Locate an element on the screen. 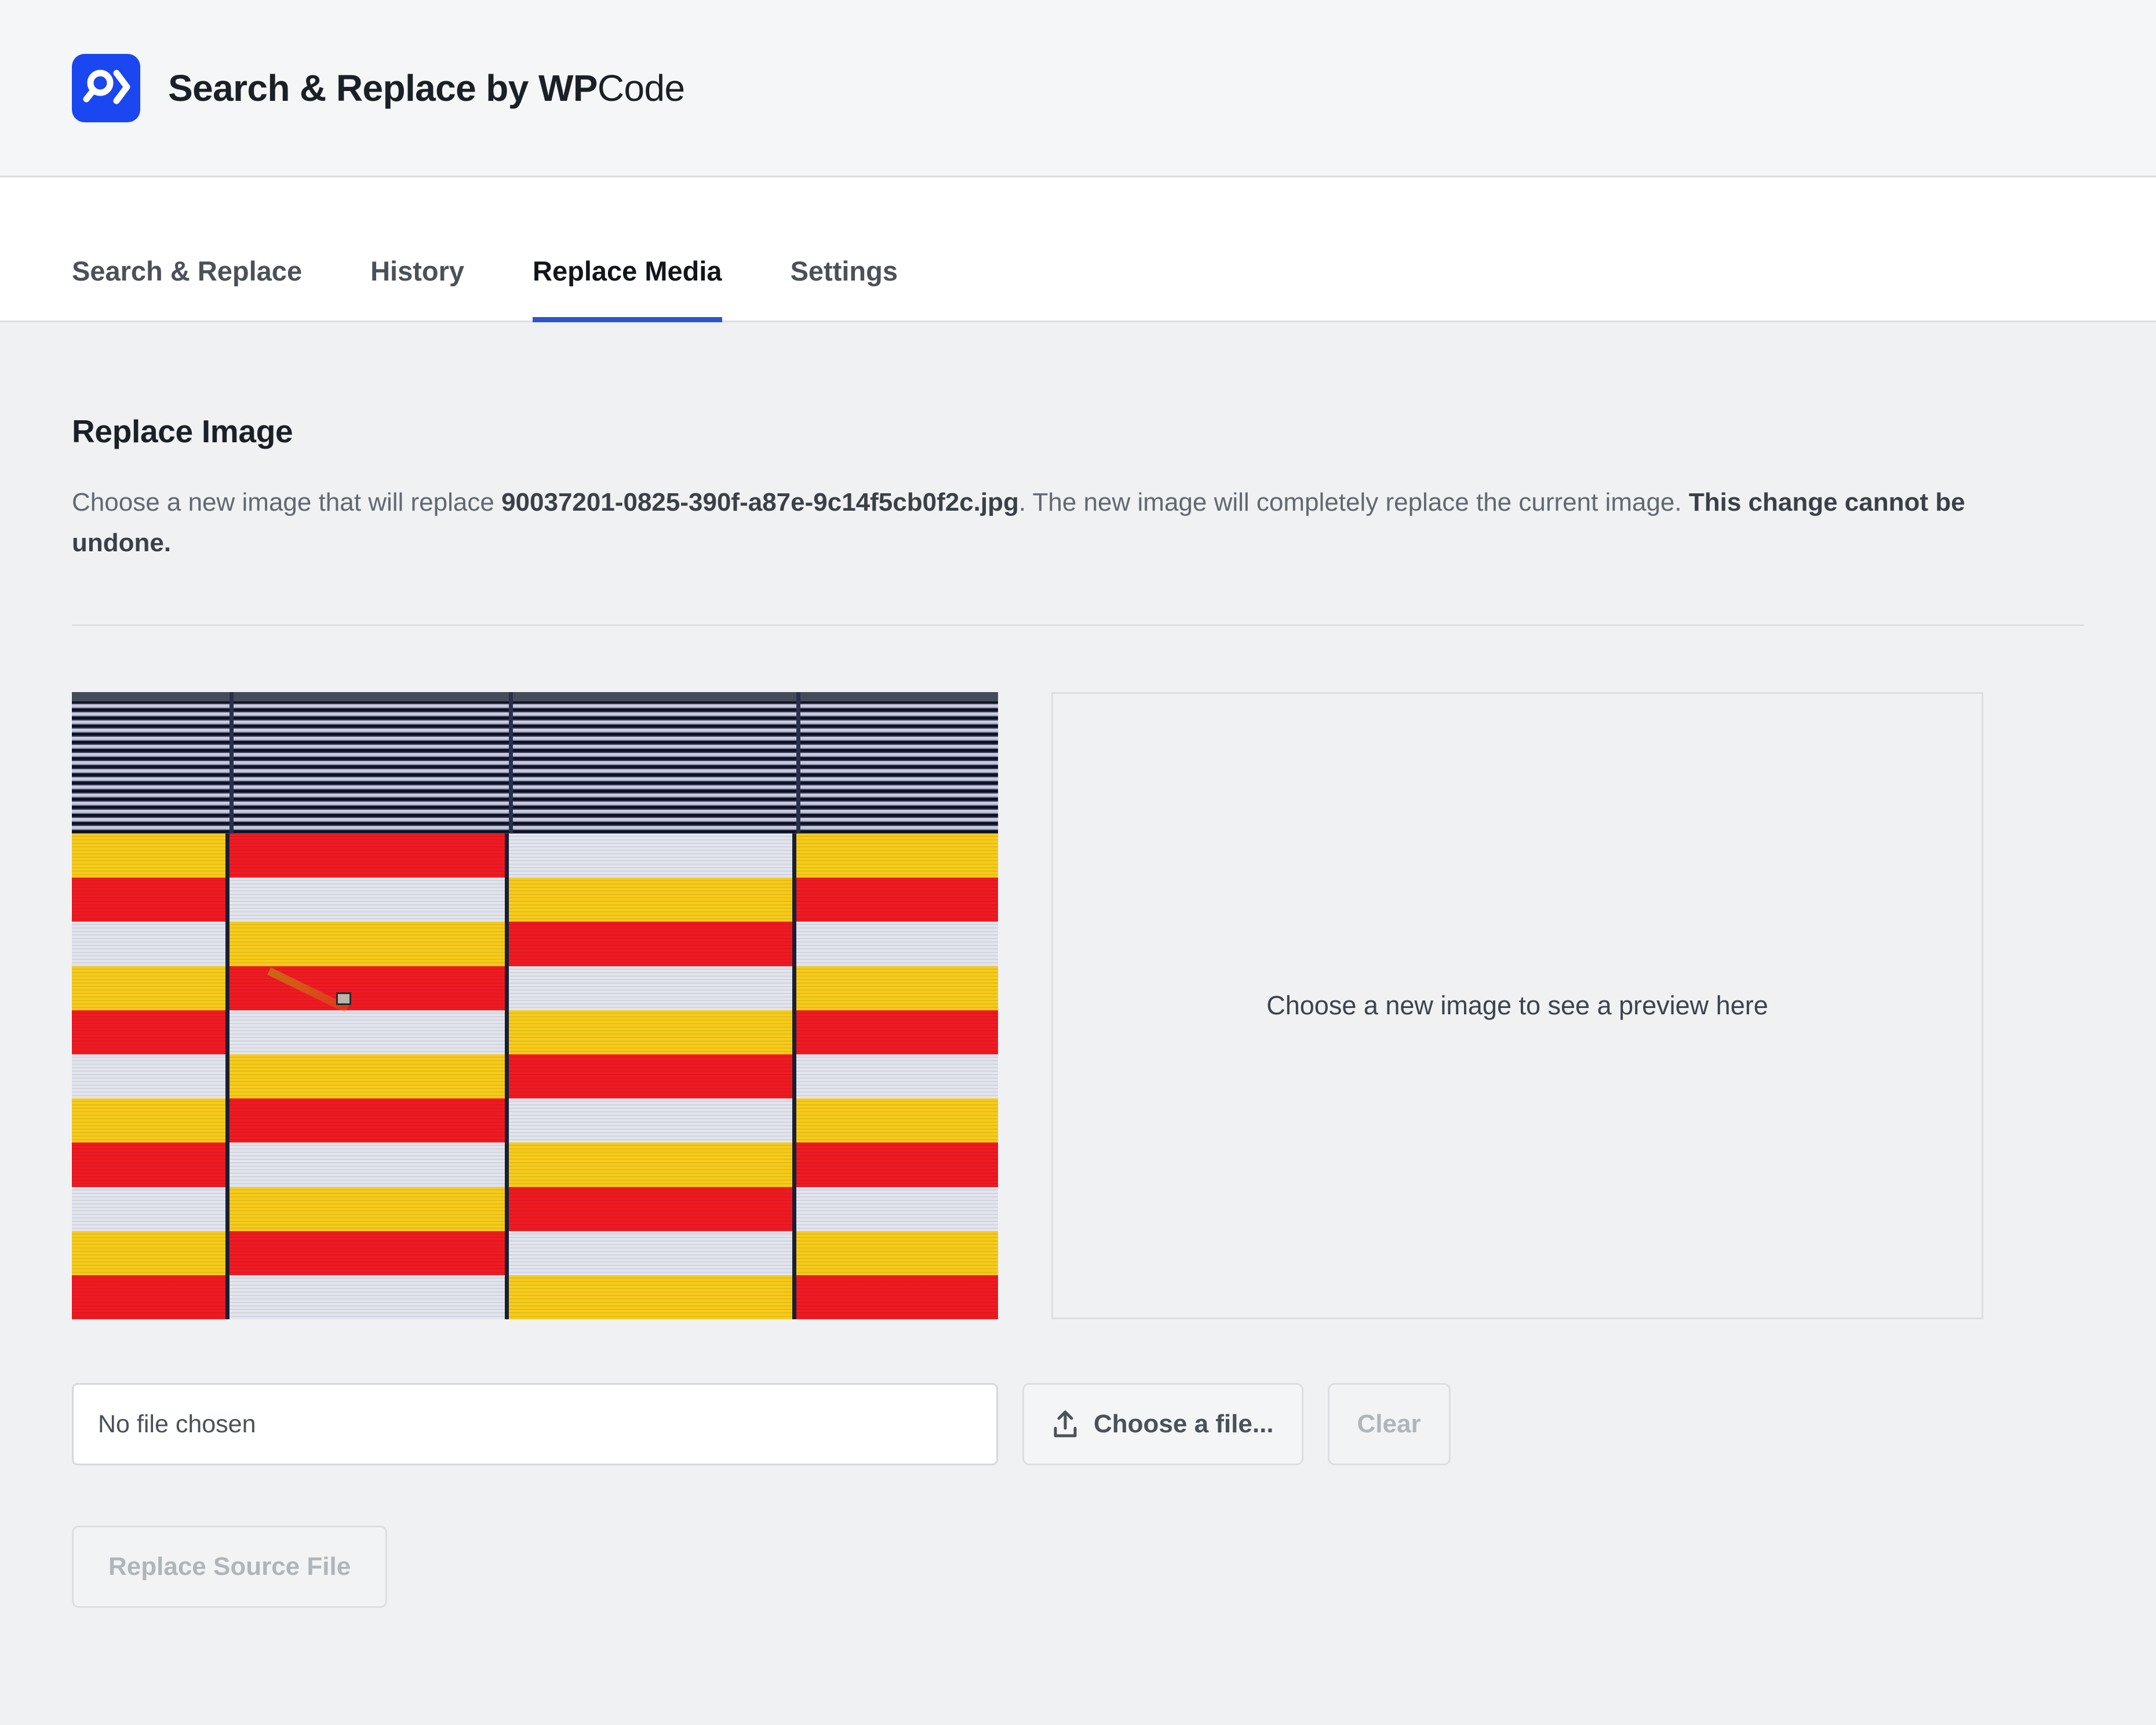 Image resolution: width=2156 pixels, height=1725 pixels. upload-icon is located at coordinates (1066, 1424).